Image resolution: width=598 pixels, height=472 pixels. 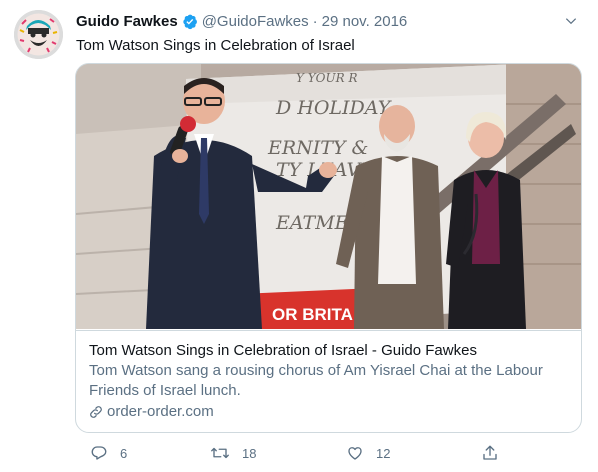 I want to click on reply-button: 6, so click(x=108, y=453).